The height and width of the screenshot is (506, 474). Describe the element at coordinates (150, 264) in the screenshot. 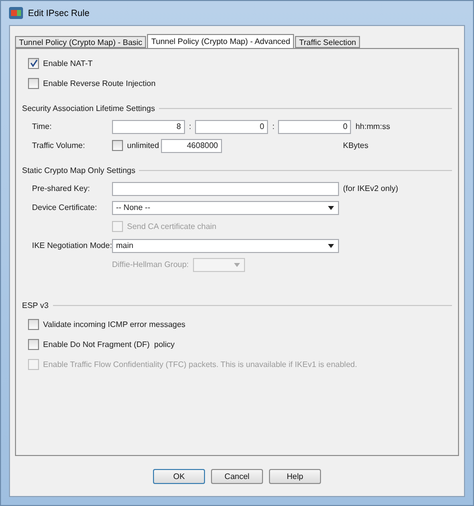

I see `field-label: Diffie-Hellman Group:` at that location.